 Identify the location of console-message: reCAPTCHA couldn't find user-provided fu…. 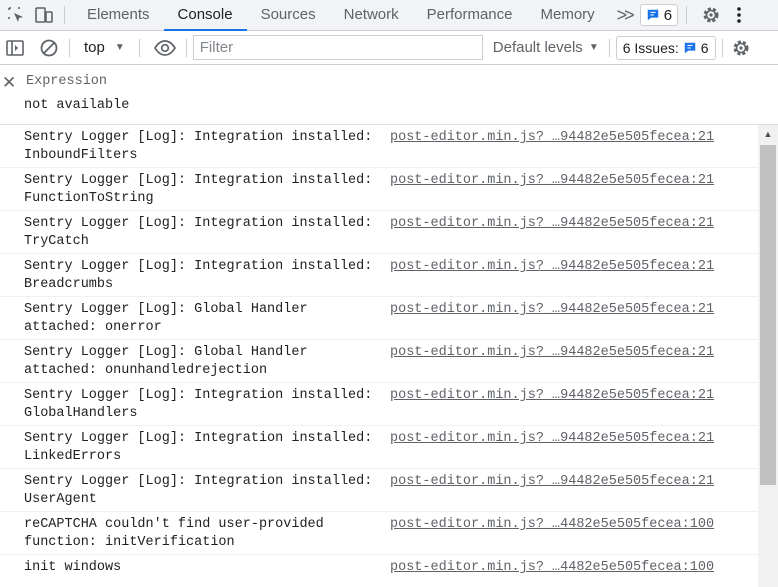
(379, 533).